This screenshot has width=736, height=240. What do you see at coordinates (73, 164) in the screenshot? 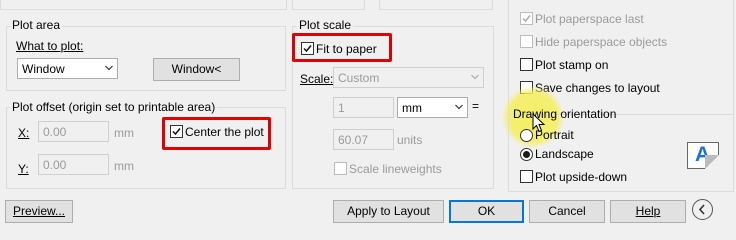
I see `y-offset-input: 0.00` at bounding box center [73, 164].